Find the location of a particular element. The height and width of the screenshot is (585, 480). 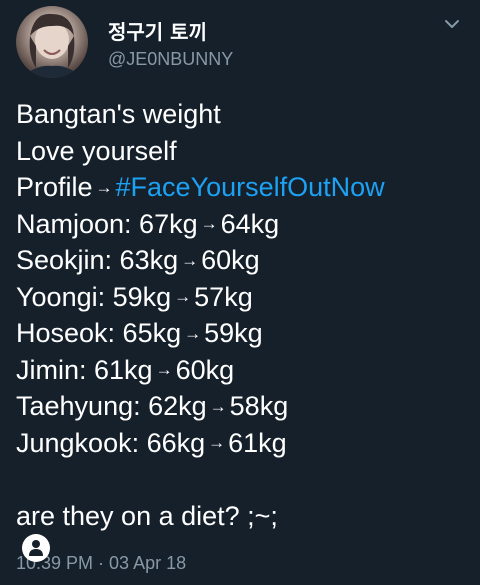

person-icon is located at coordinates (36, 548).